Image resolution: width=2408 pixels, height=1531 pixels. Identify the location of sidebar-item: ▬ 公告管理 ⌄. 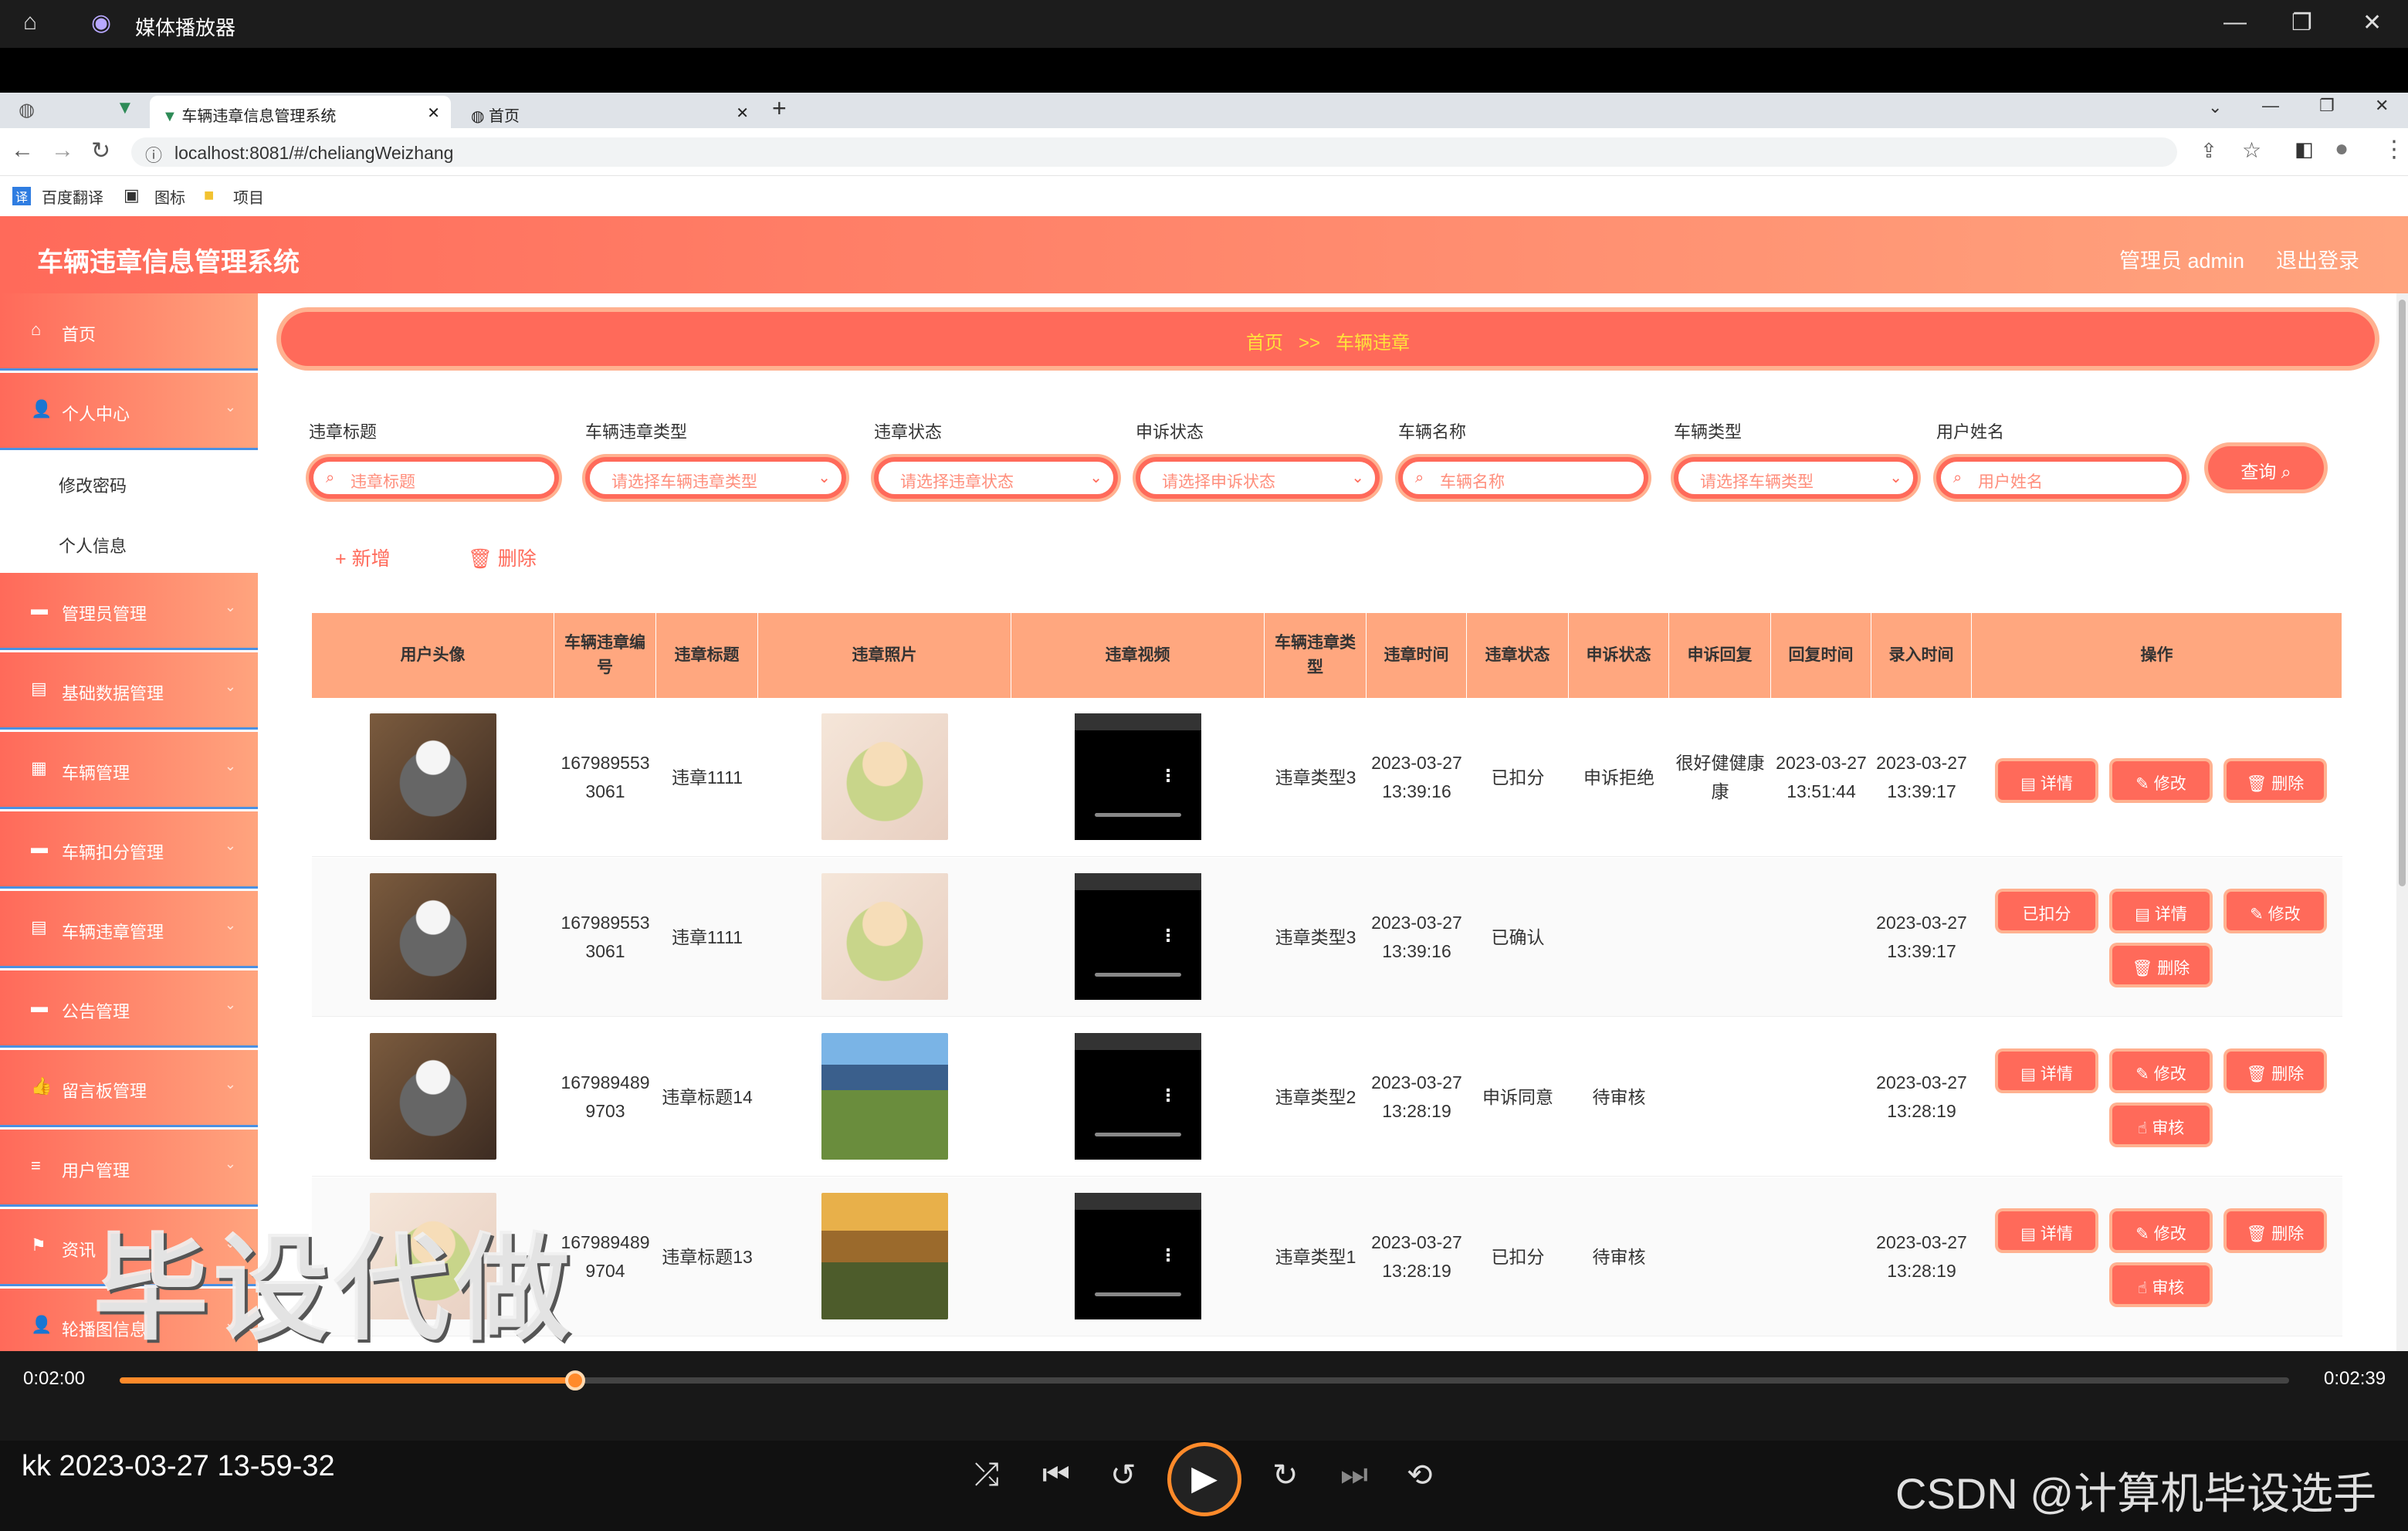
(129, 1009).